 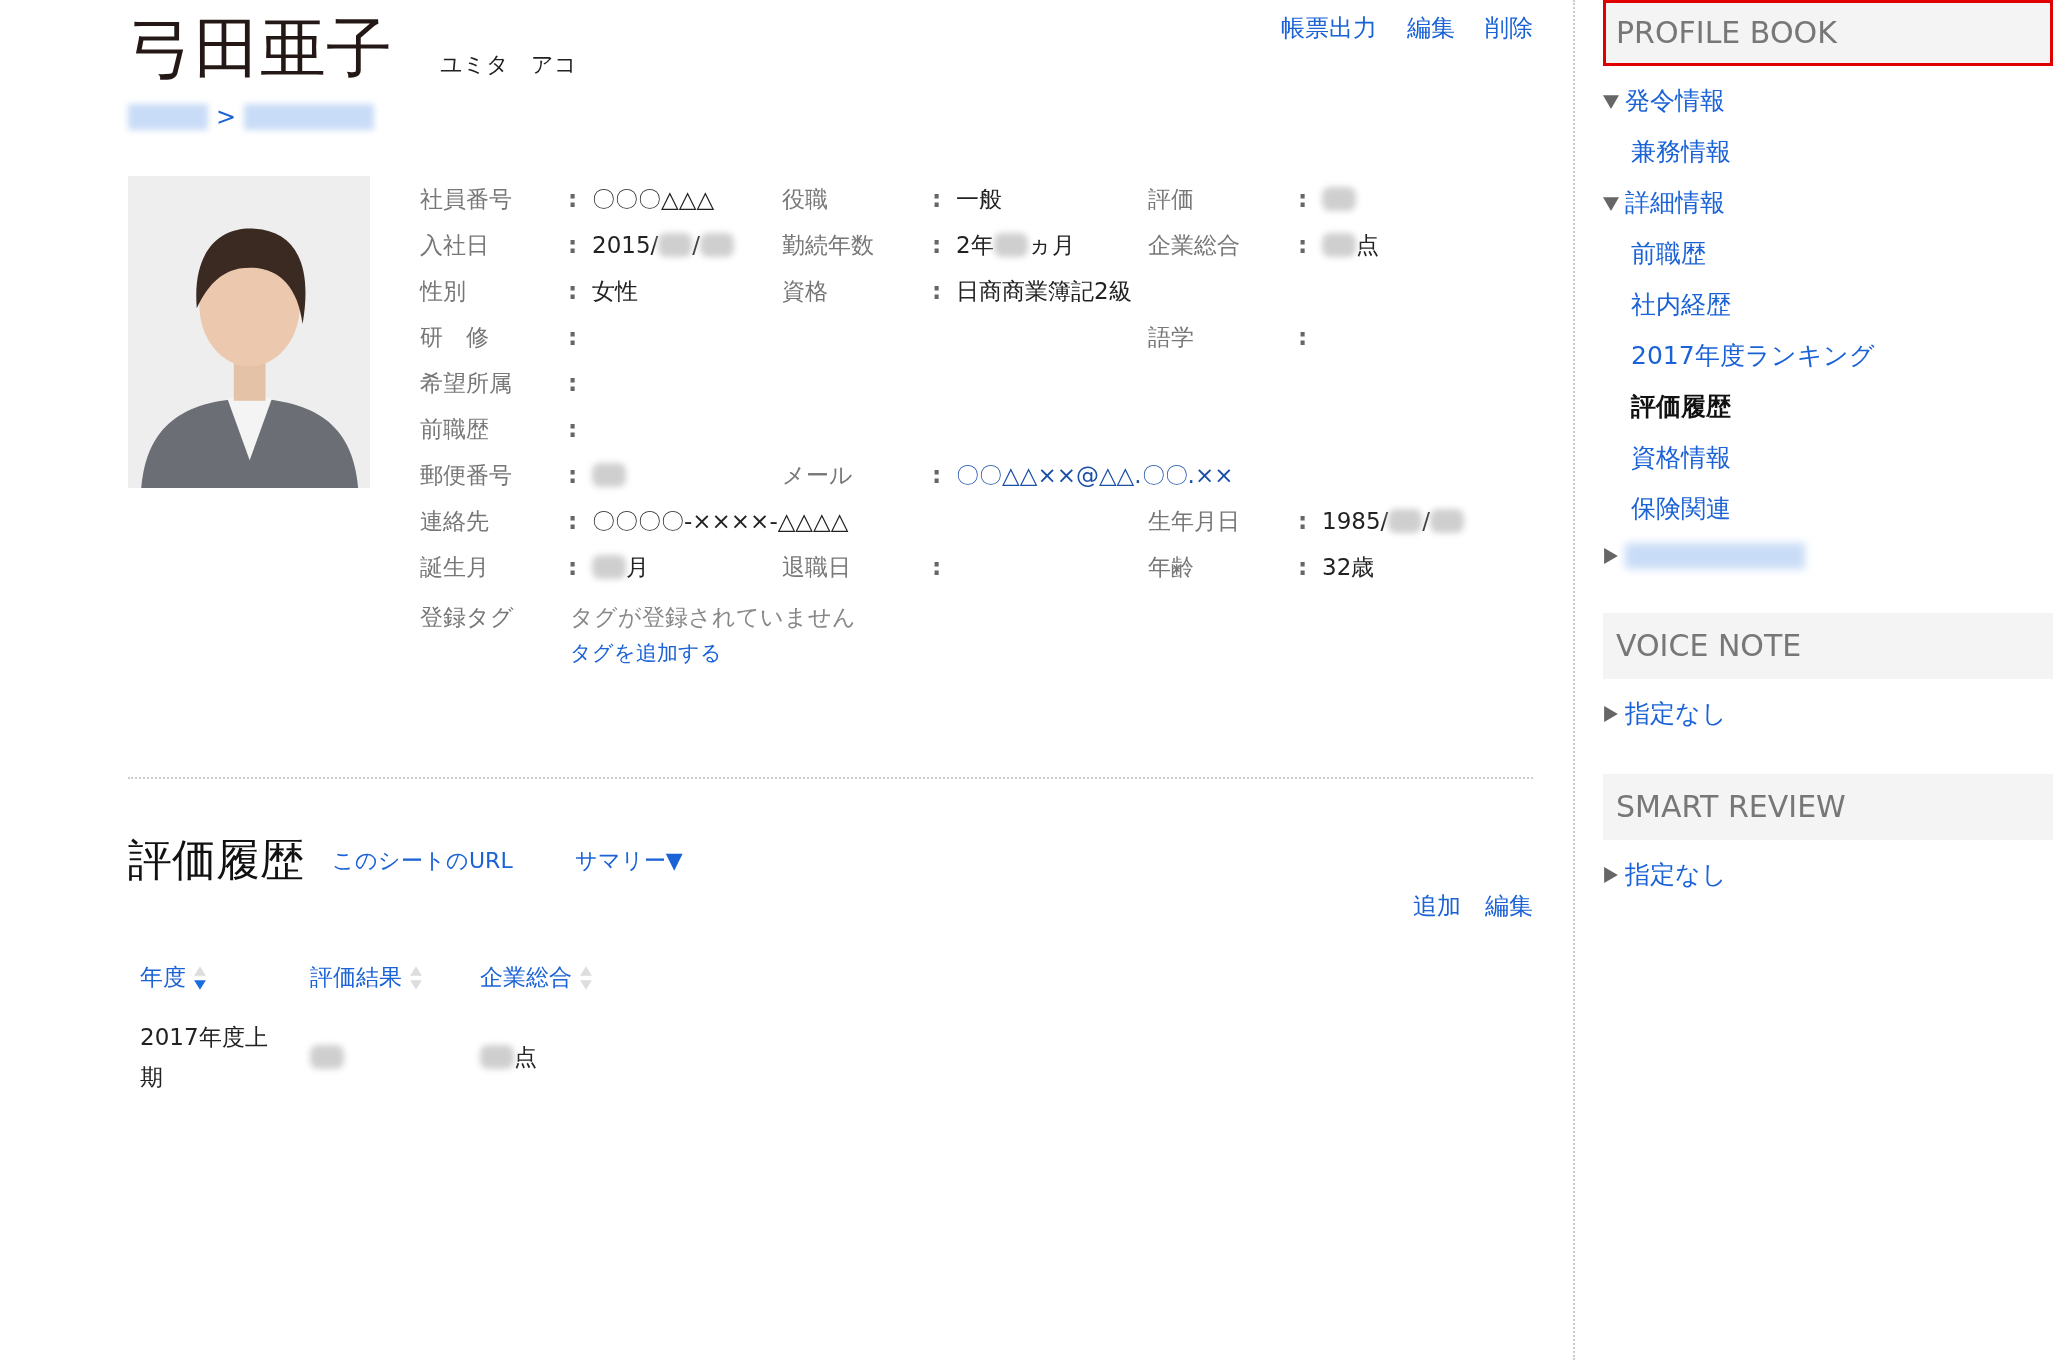 I want to click on sort-icon, so click(x=200, y=977).